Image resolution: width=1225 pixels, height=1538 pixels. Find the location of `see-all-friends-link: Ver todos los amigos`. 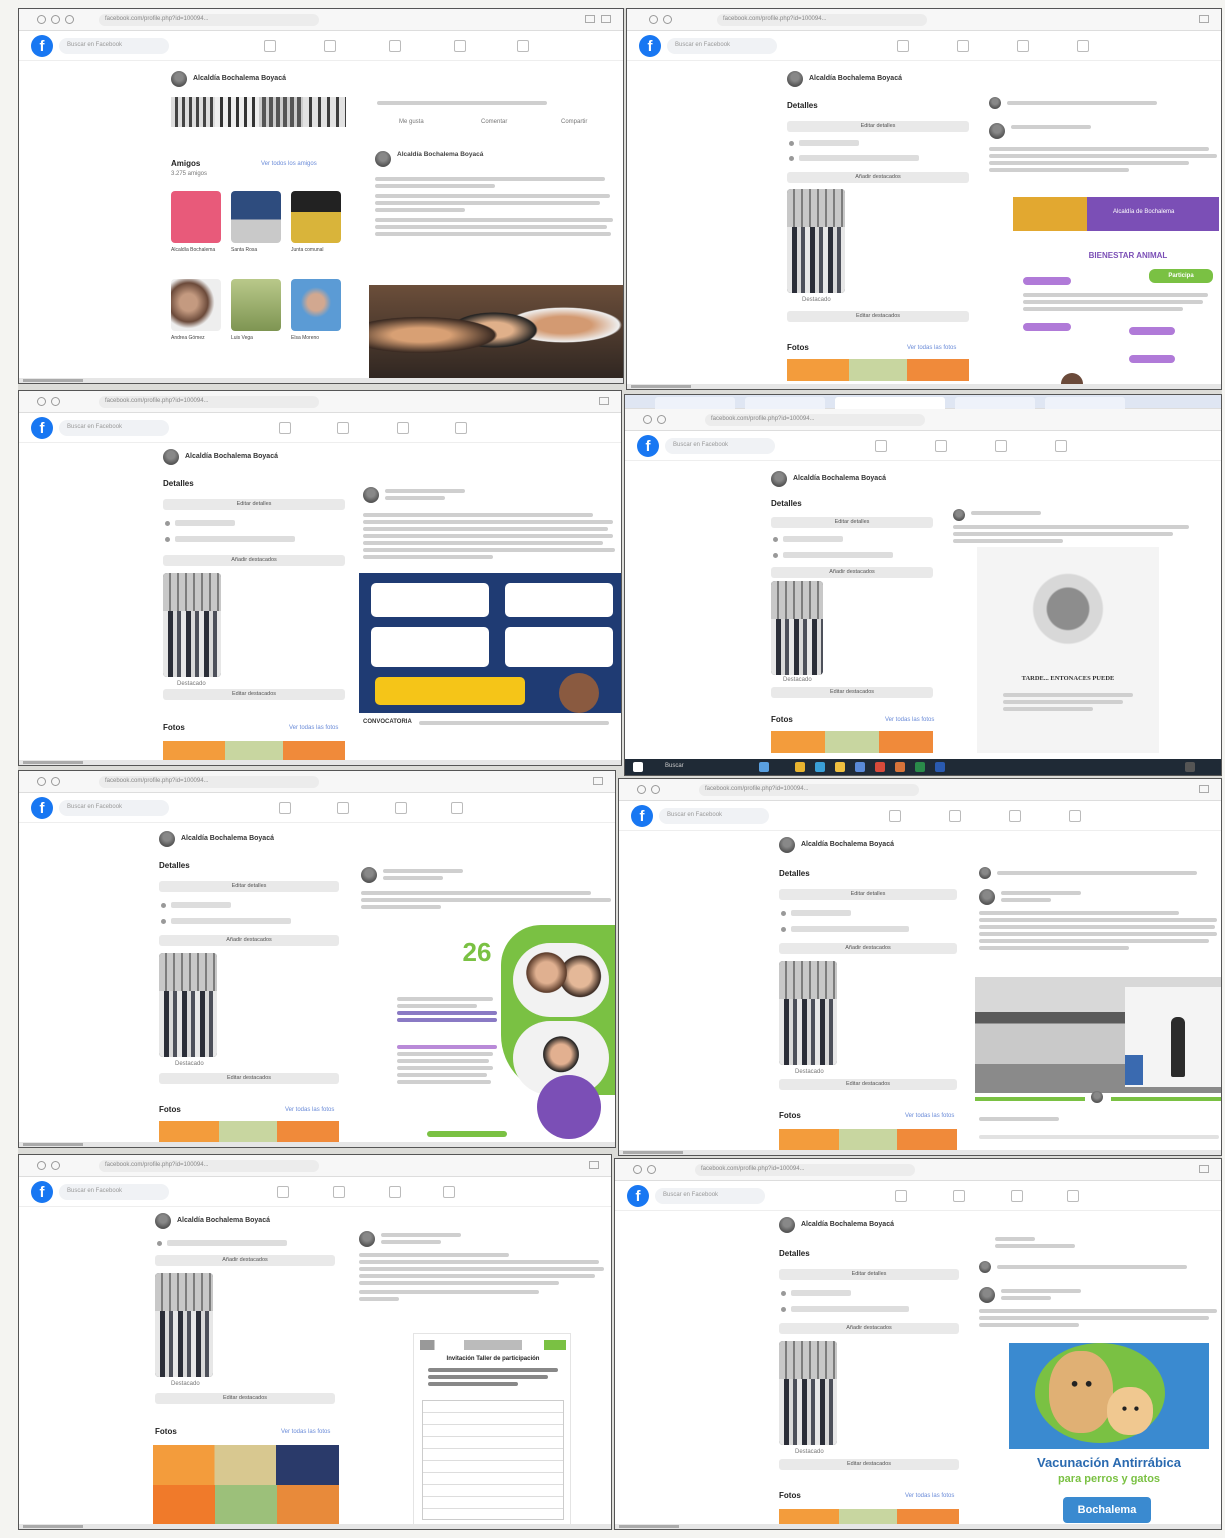

see-all-friends-link: Ver todos los amigos is located at coordinates (289, 164).